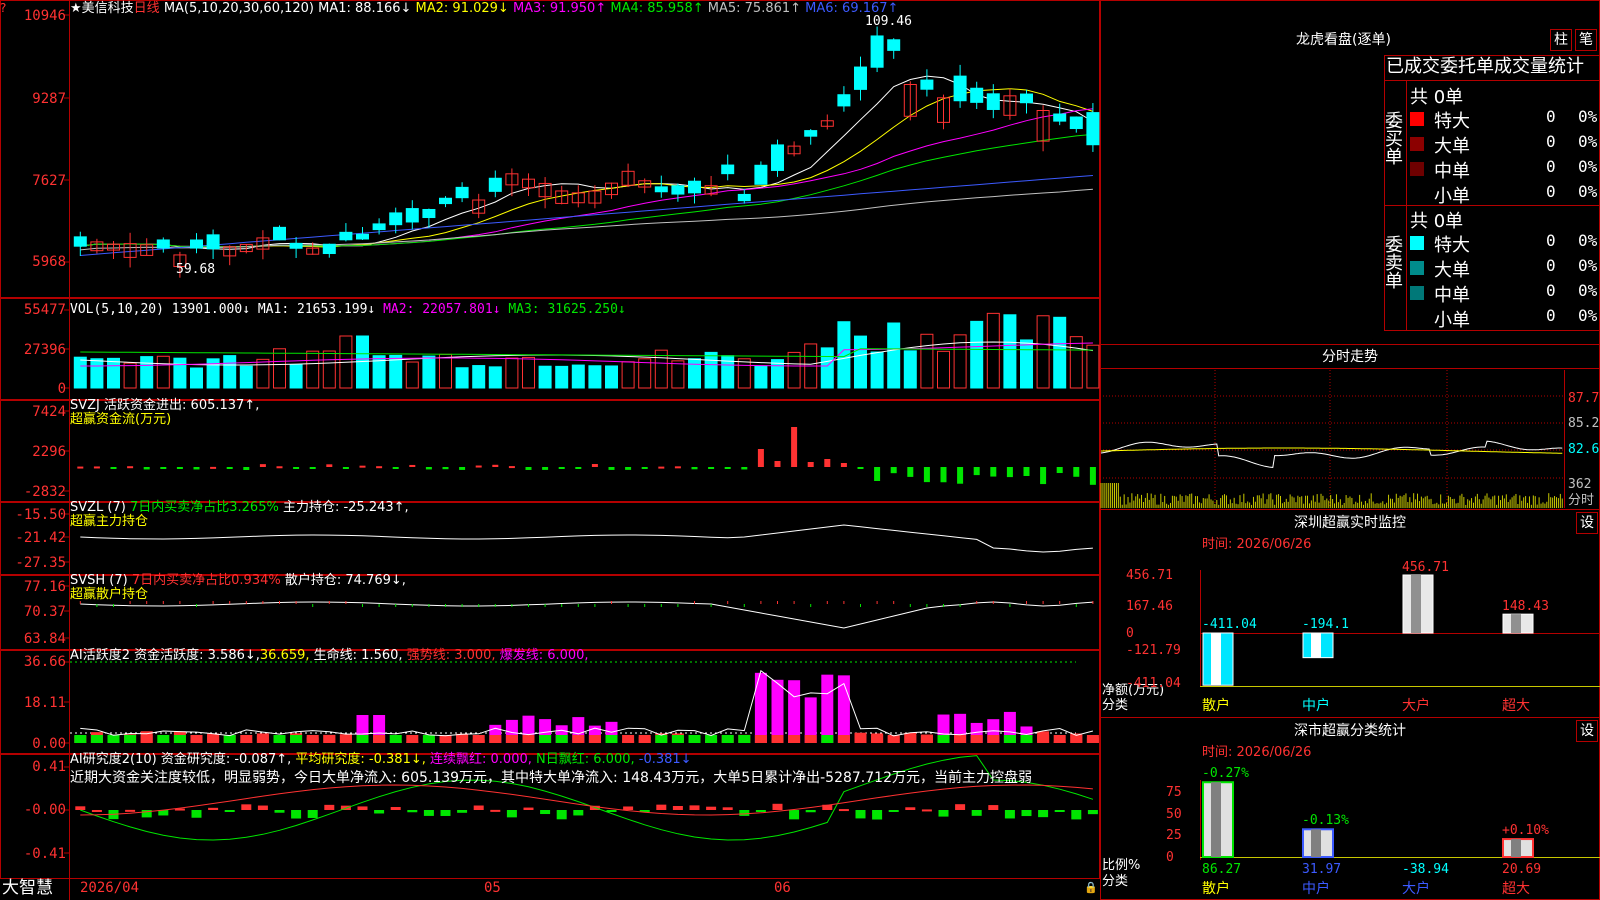 Image resolution: width=1600 pixels, height=900 pixels. Describe the element at coordinates (1416, 889) in the screenshot. I see `classify-category: 大户` at that location.